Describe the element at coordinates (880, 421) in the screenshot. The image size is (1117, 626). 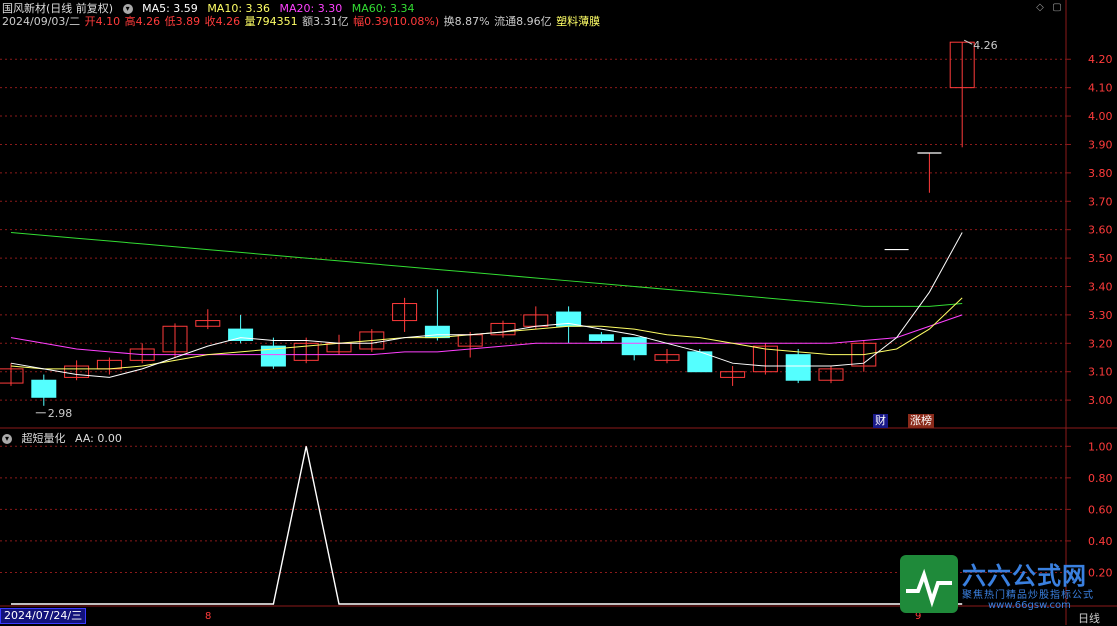
I see `cai-badge: 财` at that location.